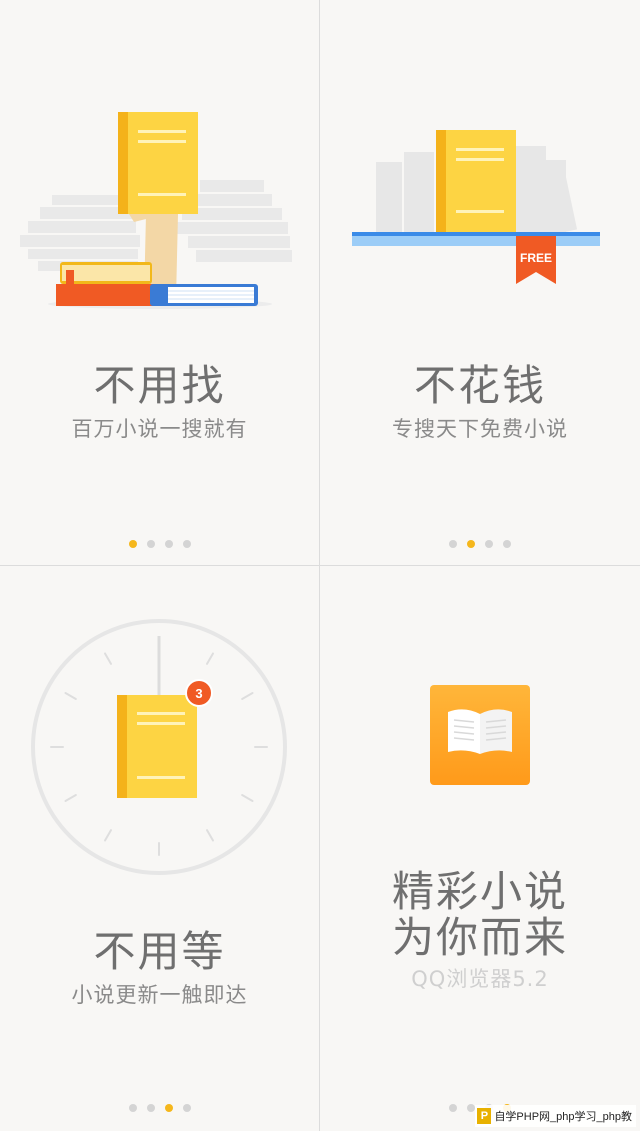  What do you see at coordinates (480, 735) in the screenshot?
I see `app-icon-illustration` at bounding box center [480, 735].